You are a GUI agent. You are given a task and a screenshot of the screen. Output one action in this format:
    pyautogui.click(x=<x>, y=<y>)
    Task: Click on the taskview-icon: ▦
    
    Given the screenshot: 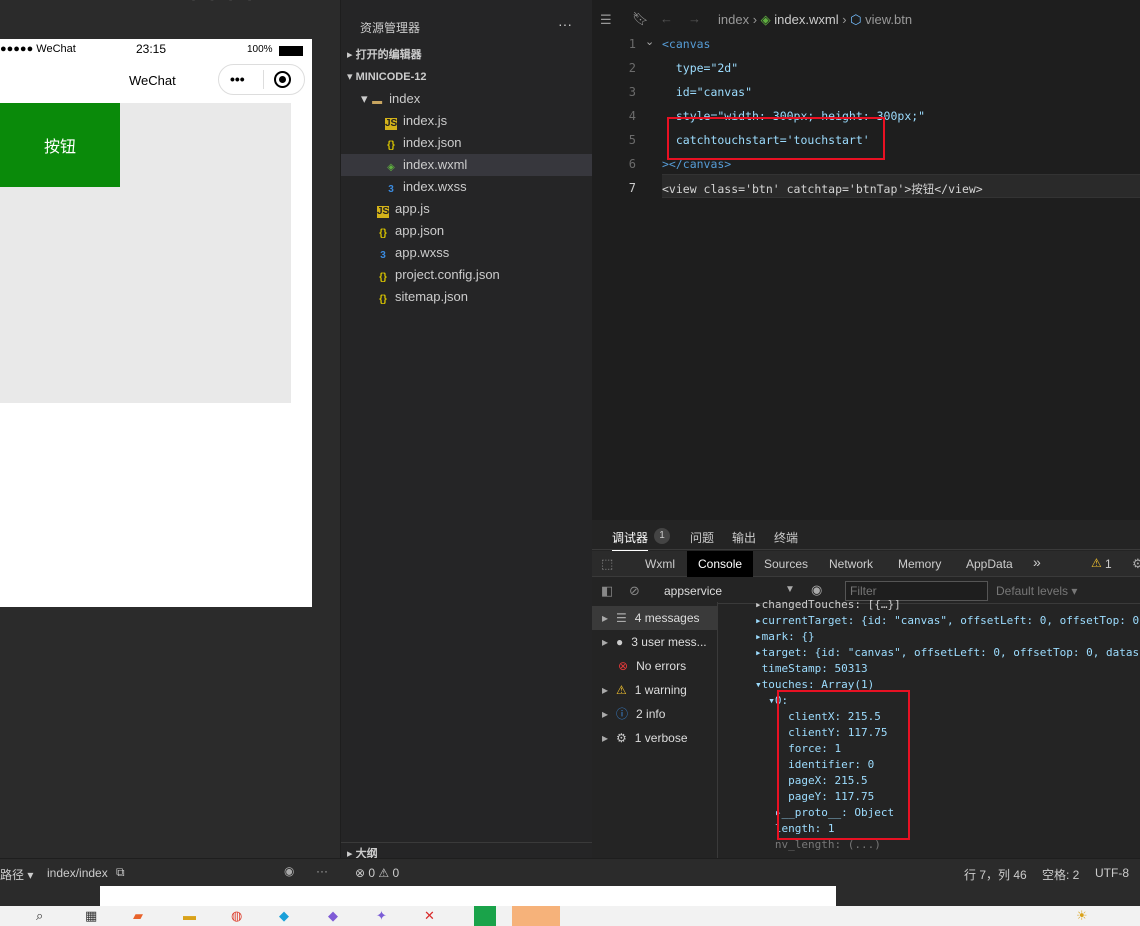 What is the action you would take?
    pyautogui.click(x=91, y=916)
    